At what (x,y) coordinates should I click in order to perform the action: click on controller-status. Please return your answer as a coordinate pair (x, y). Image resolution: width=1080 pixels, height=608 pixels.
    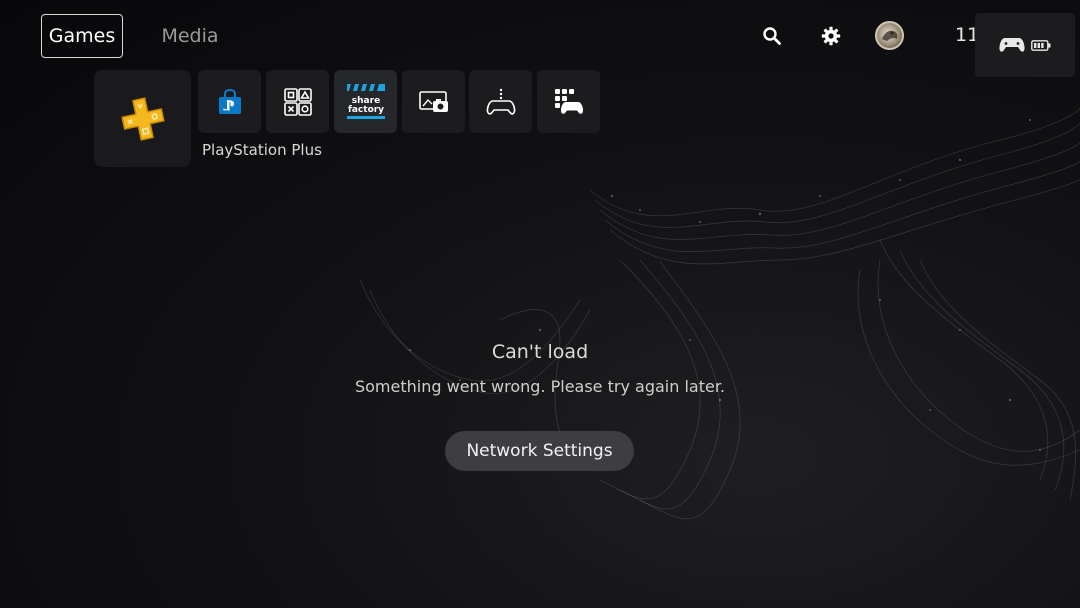
    Looking at the image, I should click on (1025, 45).